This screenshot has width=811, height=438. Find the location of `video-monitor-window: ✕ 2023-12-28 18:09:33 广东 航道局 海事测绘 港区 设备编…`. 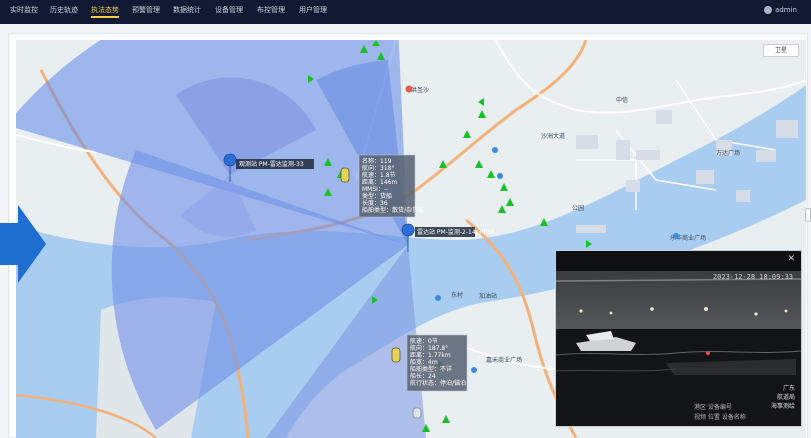

video-monitor-window: ✕ 2023-12-28 18:09:33 广东 航道局 海事测绘 港区 设备编… is located at coordinates (678, 338).